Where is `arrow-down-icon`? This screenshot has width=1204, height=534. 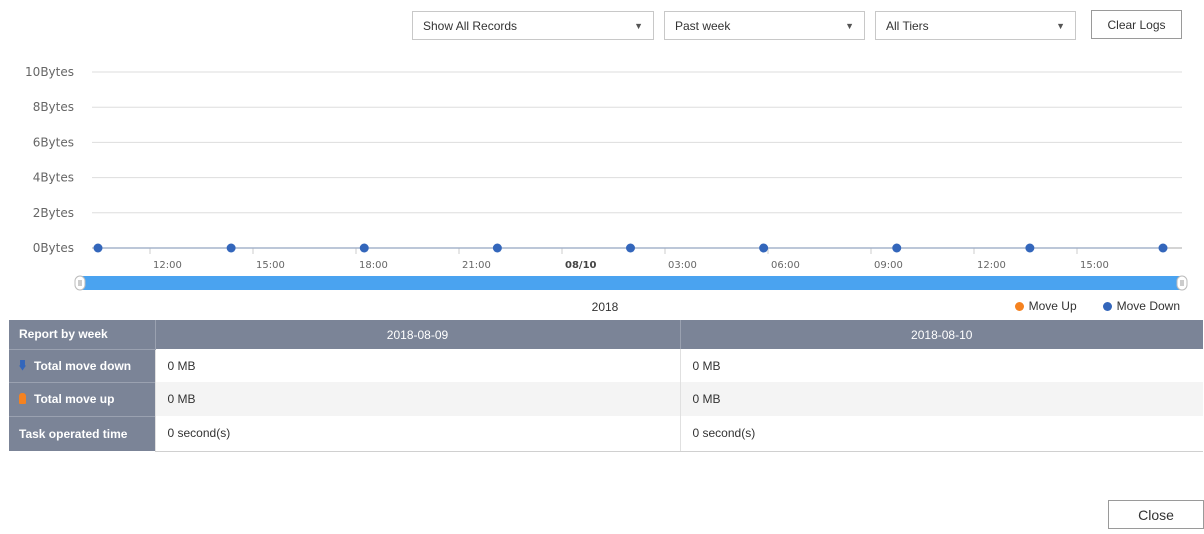
arrow-down-icon is located at coordinates (22, 365).